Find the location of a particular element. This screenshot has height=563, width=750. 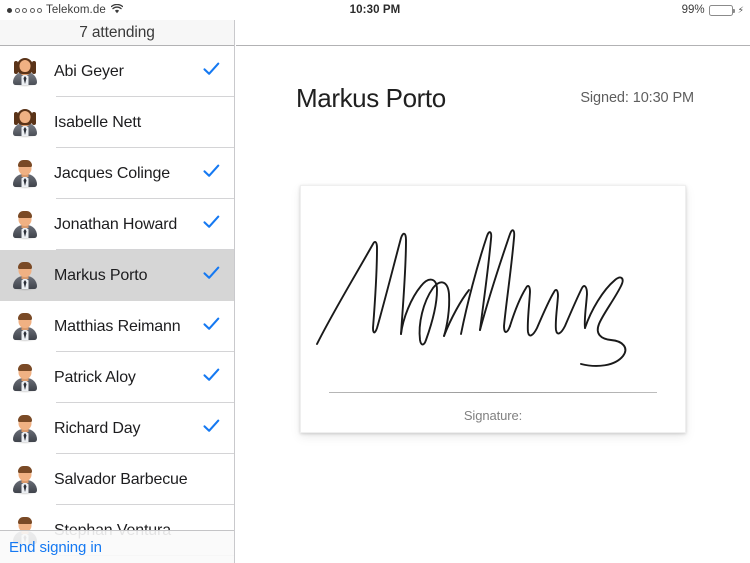

attendee-name: Patrick Aloy is located at coordinates (95, 377).